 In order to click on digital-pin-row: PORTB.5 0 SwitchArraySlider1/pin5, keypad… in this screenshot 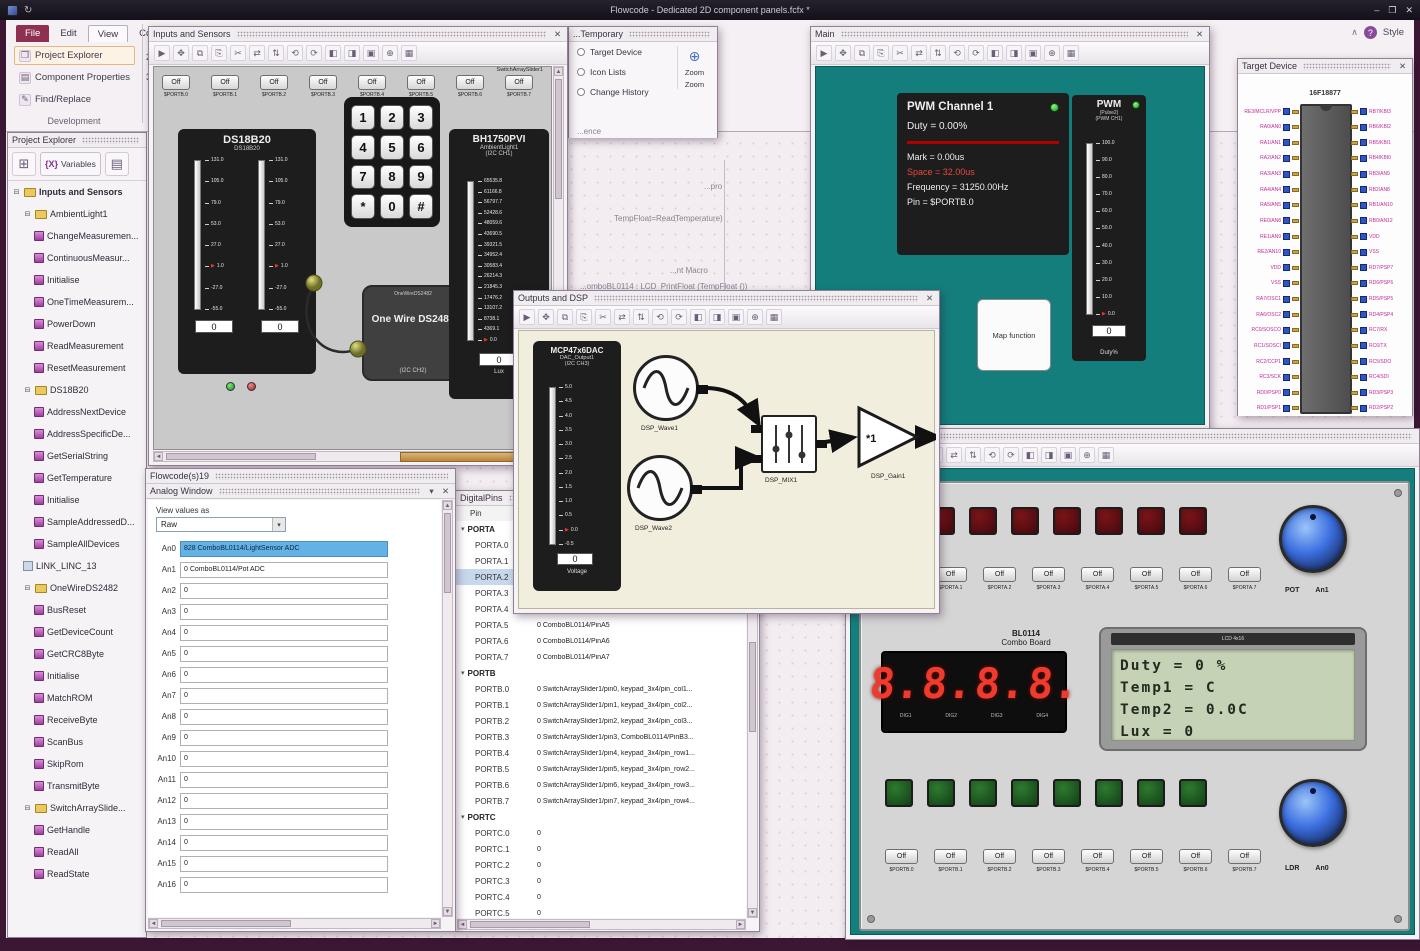, I will do `click(601, 769)`.